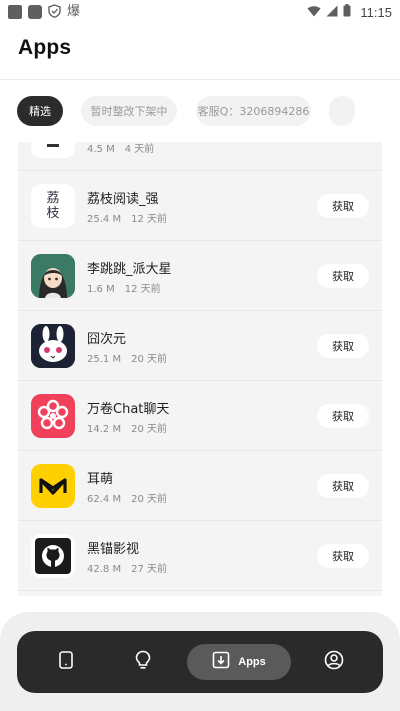 The image size is (400, 711). Describe the element at coordinates (53, 416) in the screenshot. I see `flower-icon` at that location.